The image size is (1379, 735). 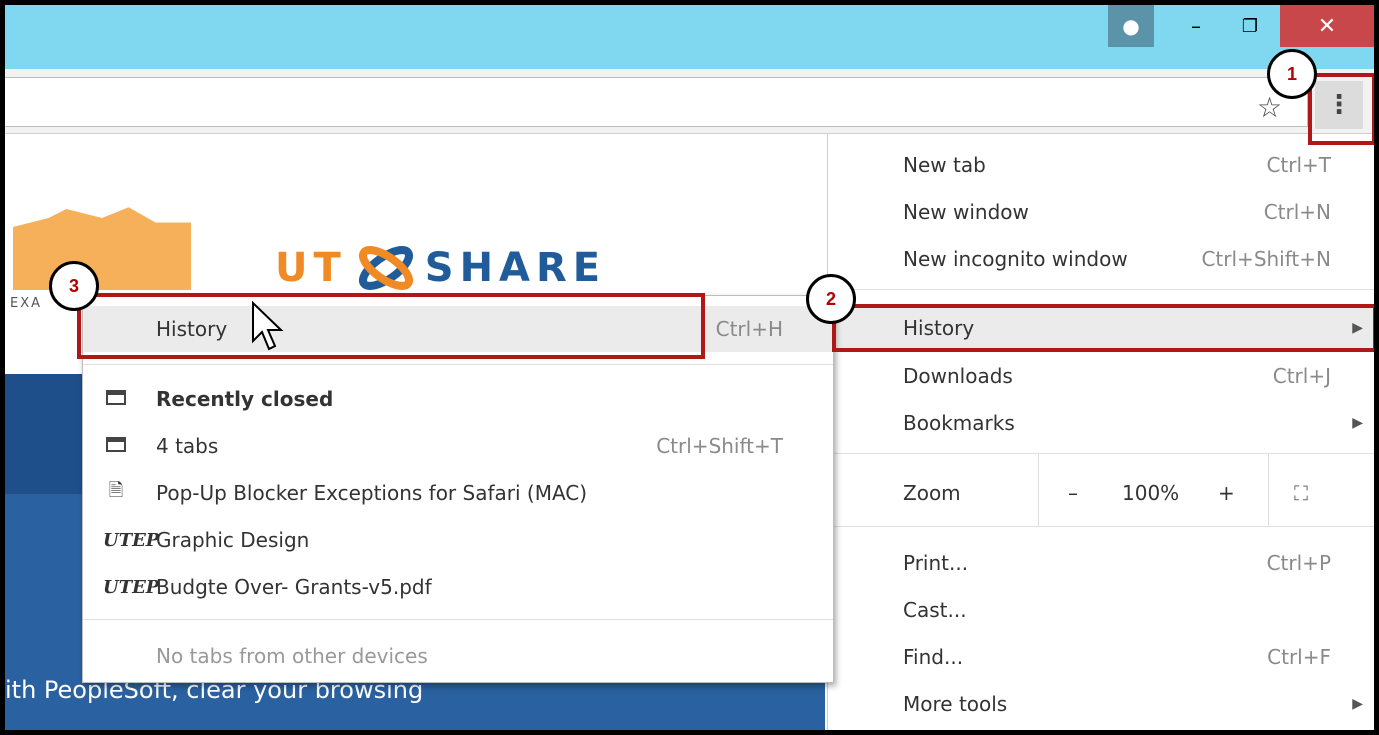 I want to click on bookmark-star-icon: ☆, so click(x=1269, y=107).